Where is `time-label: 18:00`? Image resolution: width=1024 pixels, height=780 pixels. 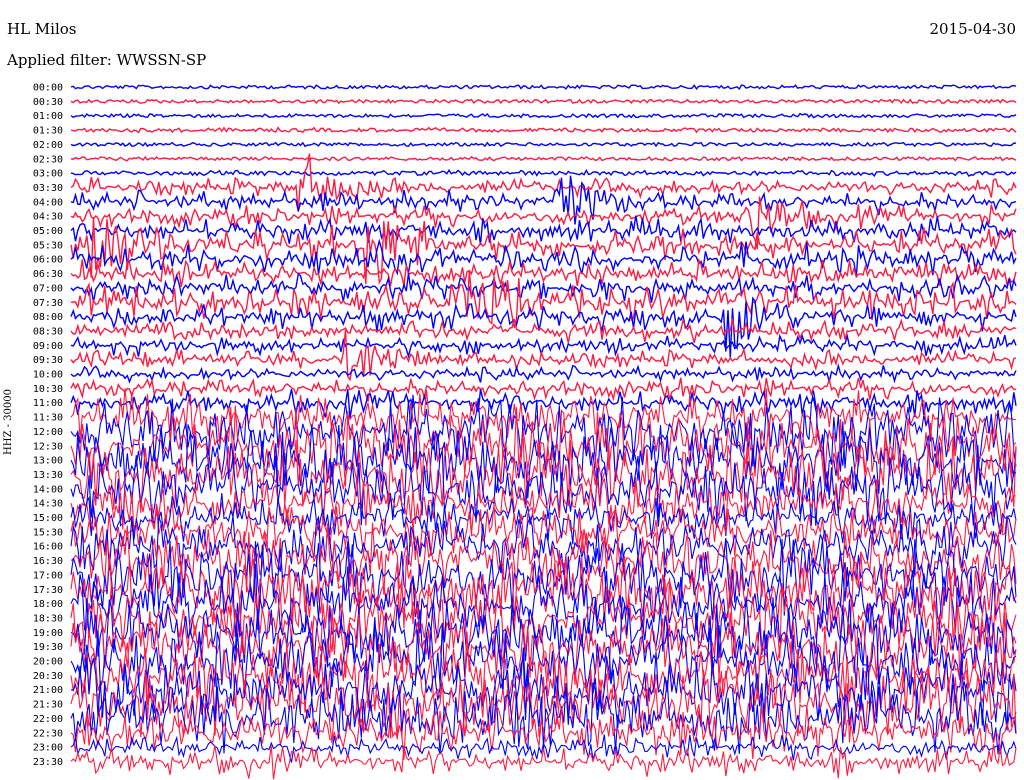
time-label: 18:00 is located at coordinates (48, 604).